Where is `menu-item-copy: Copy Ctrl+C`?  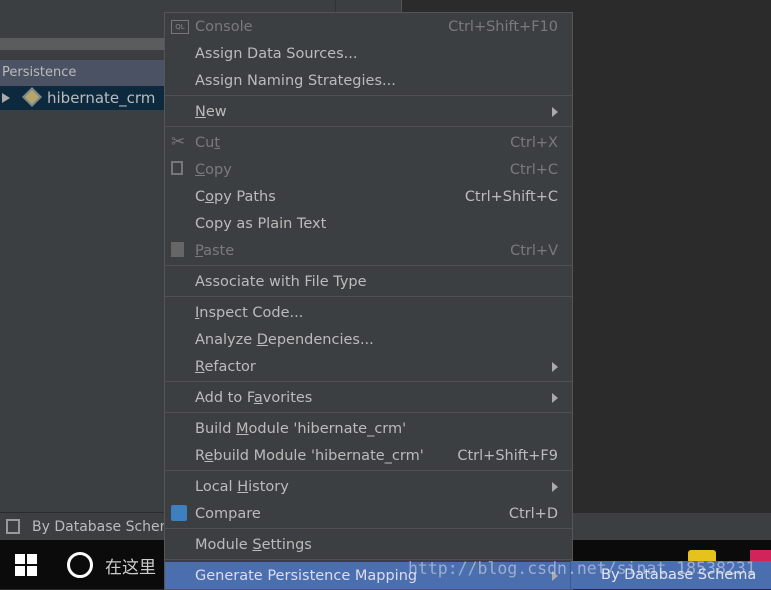 menu-item-copy: Copy Ctrl+C is located at coordinates (368, 169).